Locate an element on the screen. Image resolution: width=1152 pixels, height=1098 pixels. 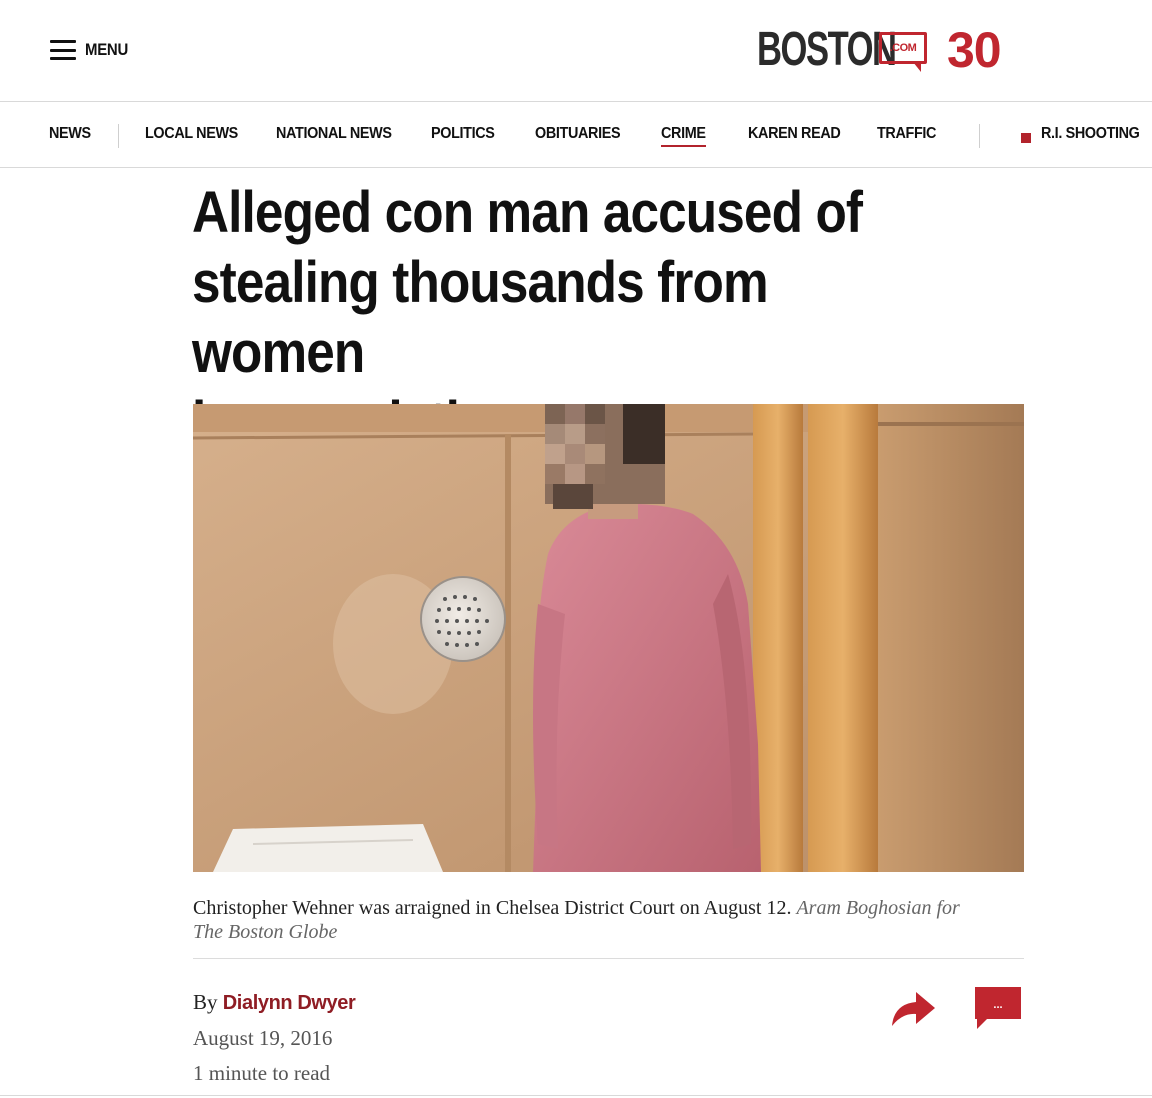
nav-item-local-news: LOCAL NEWS is located at coordinates (191, 134).